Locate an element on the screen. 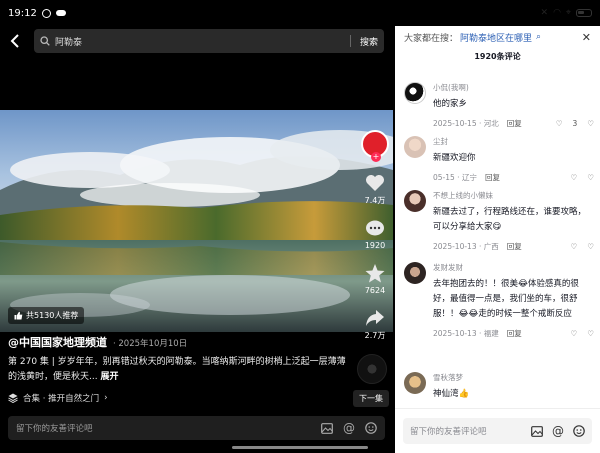 This screenshot has width=600, height=453. comment-count-title: 1920条评论 is located at coordinates (497, 56).